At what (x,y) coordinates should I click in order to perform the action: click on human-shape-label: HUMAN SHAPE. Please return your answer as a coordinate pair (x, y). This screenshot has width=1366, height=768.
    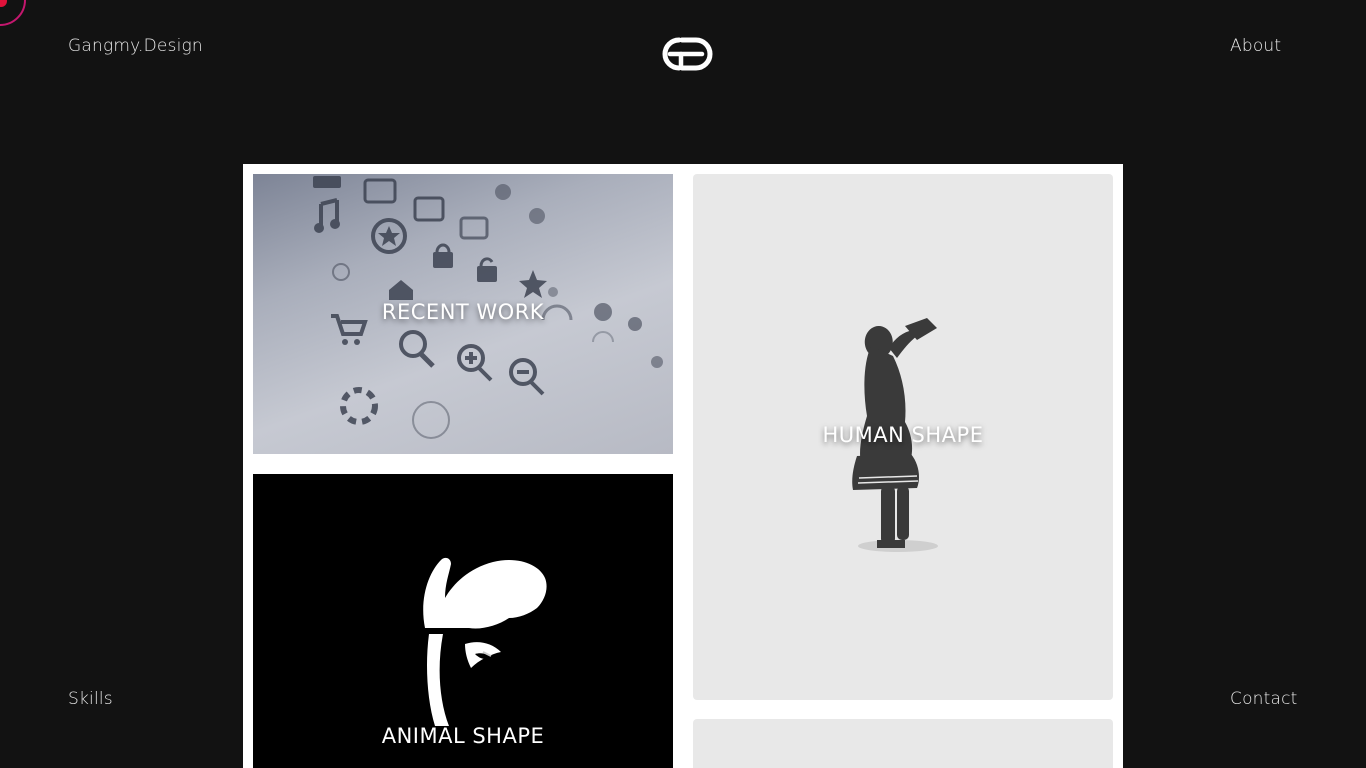
    Looking at the image, I should click on (903, 435).